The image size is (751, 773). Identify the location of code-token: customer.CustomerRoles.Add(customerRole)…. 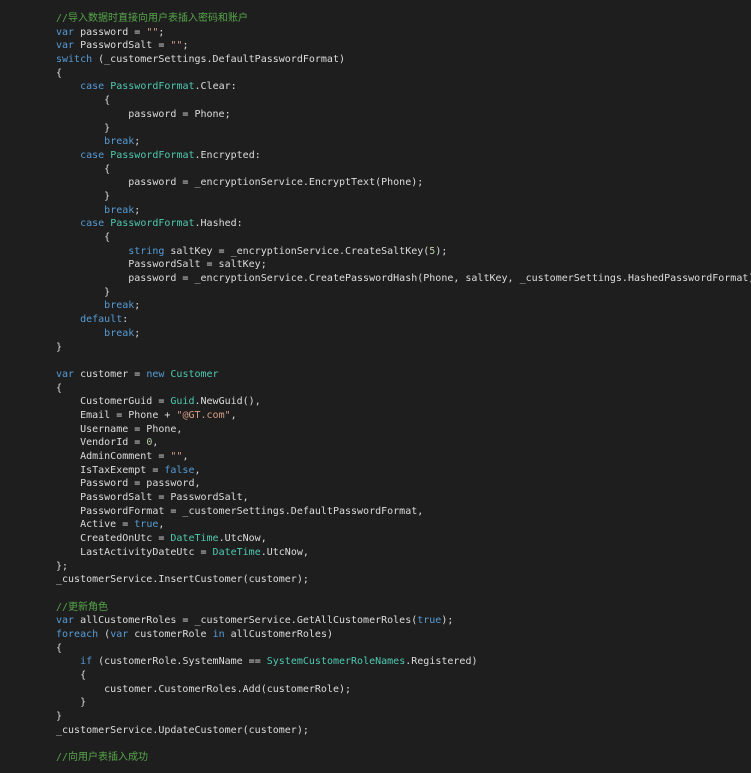
(204, 689).